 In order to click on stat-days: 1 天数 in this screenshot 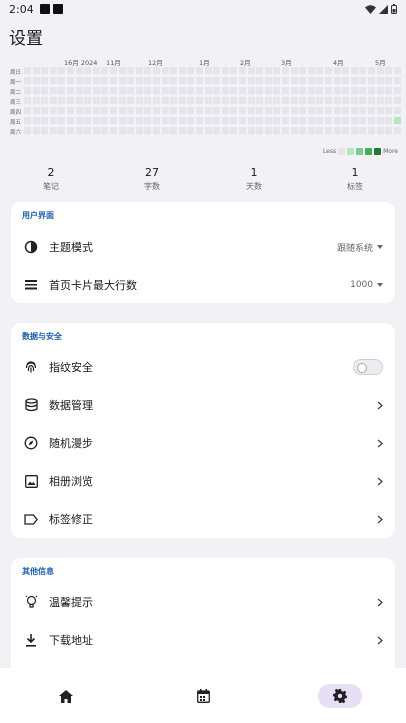, I will do `click(254, 179)`.